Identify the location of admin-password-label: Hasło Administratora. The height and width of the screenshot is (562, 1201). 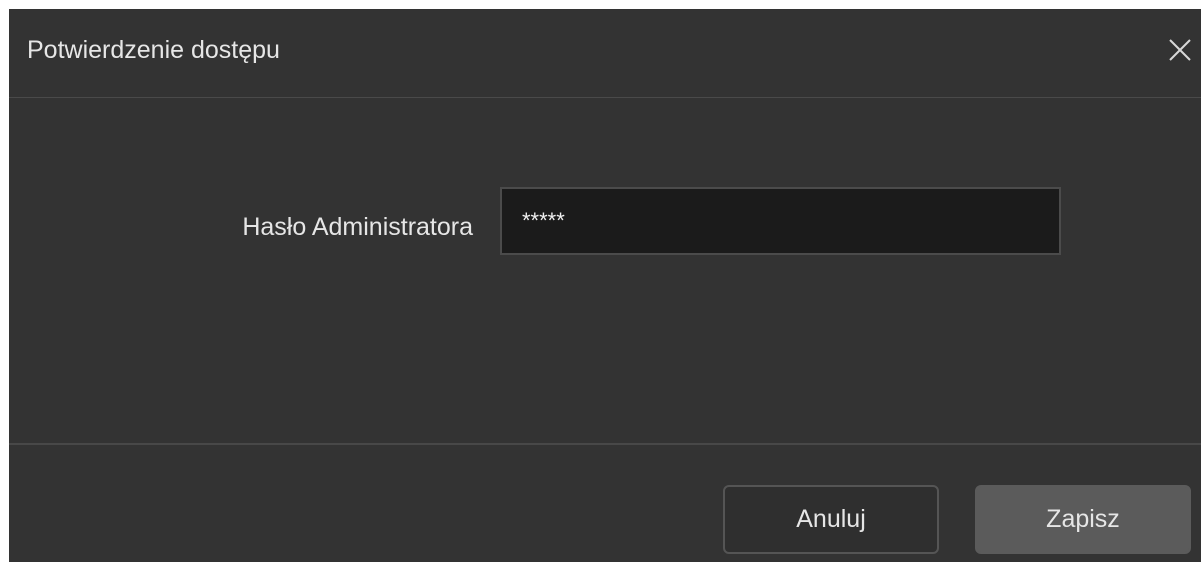
(357, 227).